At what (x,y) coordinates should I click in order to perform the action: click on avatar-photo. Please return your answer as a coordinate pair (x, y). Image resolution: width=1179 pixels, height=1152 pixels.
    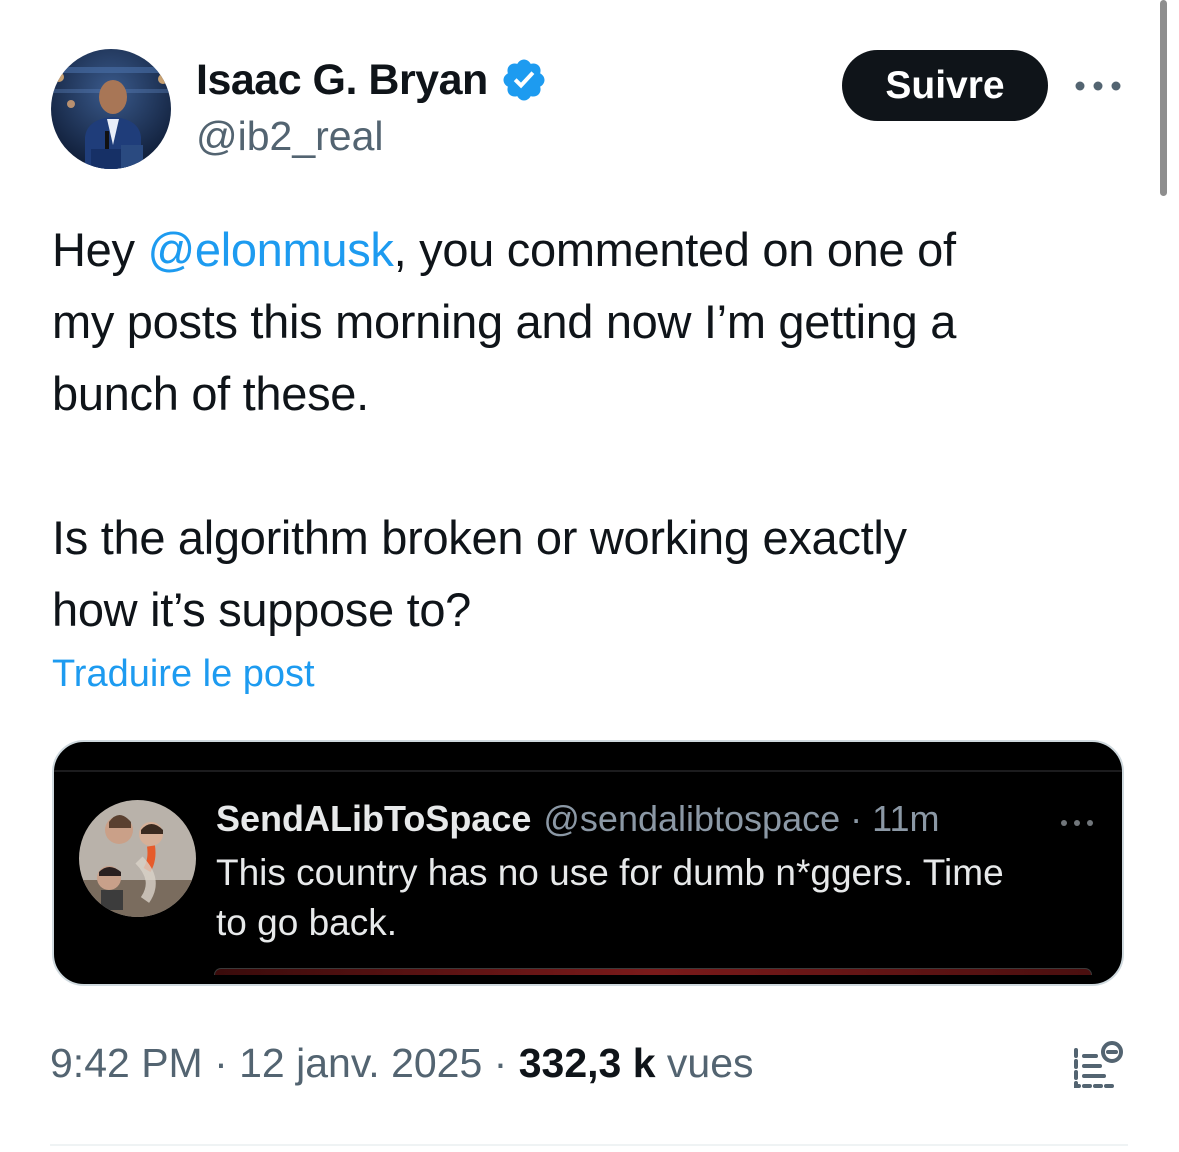
    Looking at the image, I should click on (111, 109).